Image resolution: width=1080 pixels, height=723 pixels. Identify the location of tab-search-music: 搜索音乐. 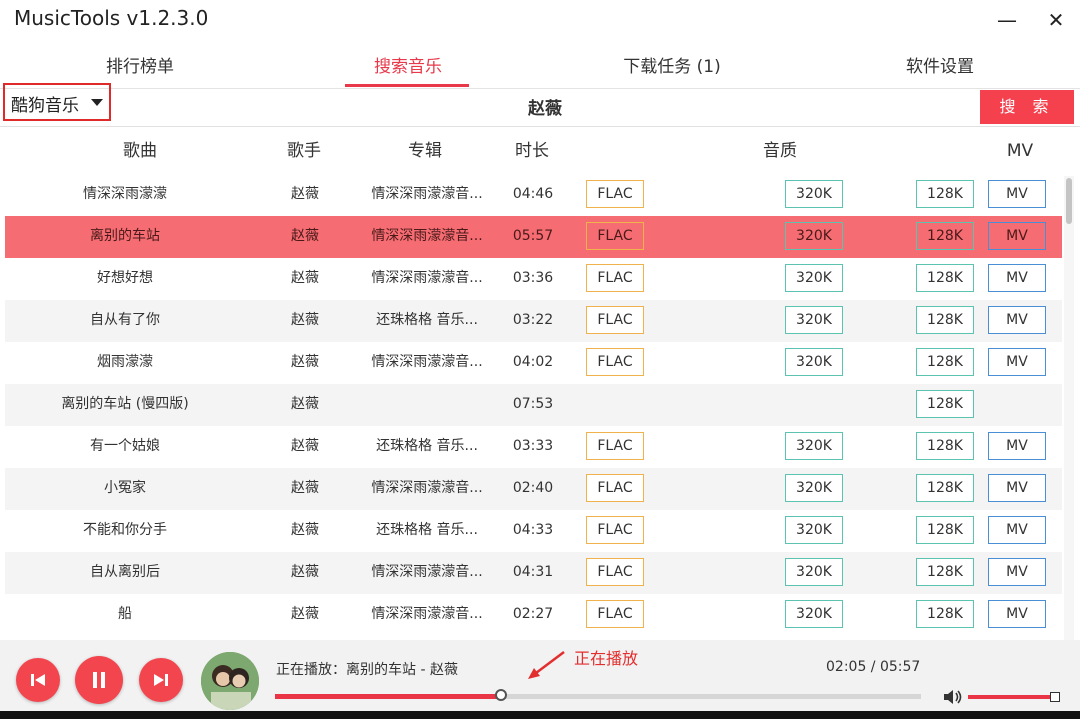
(408, 66).